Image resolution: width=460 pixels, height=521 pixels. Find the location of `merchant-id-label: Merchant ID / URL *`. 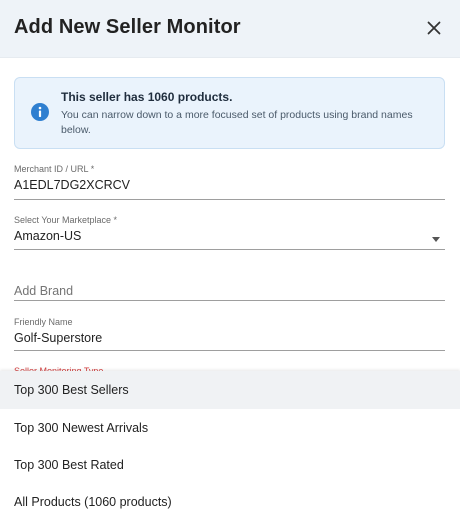

merchant-id-label: Merchant ID / URL * is located at coordinates (54, 169).